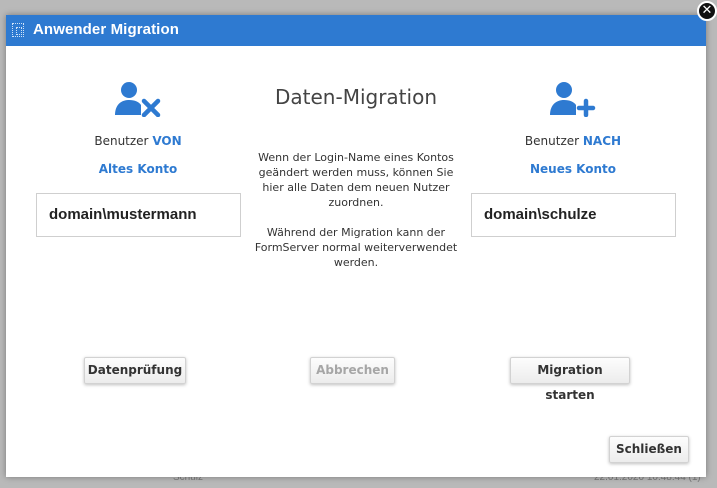  Describe the element at coordinates (138, 141) in the screenshot. I see `from-caption: Benutzer VON` at that location.